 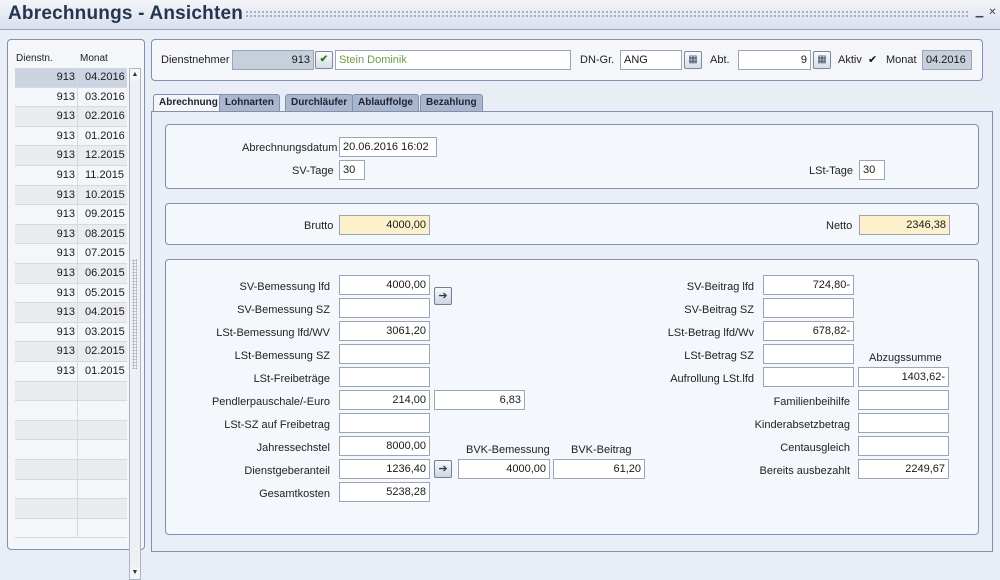 What do you see at coordinates (808, 308) in the screenshot?
I see `sv-beitrag-sz-field` at bounding box center [808, 308].